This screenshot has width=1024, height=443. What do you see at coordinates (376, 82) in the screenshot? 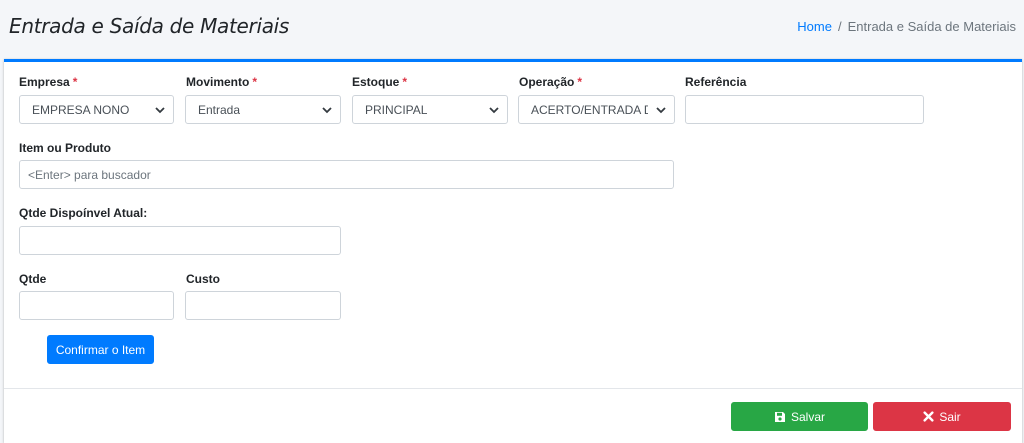
I see `estoque-label-text: Estoque` at bounding box center [376, 82].